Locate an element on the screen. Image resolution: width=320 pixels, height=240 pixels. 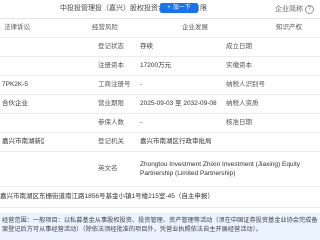
add-button: + 加一下 is located at coordinates (179, 8).